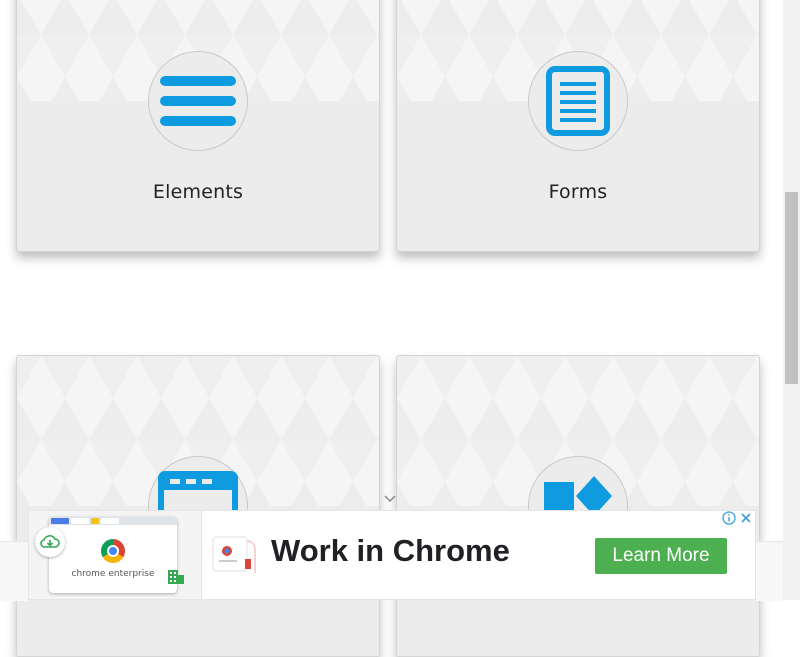  I want to click on document-icon, so click(578, 101).